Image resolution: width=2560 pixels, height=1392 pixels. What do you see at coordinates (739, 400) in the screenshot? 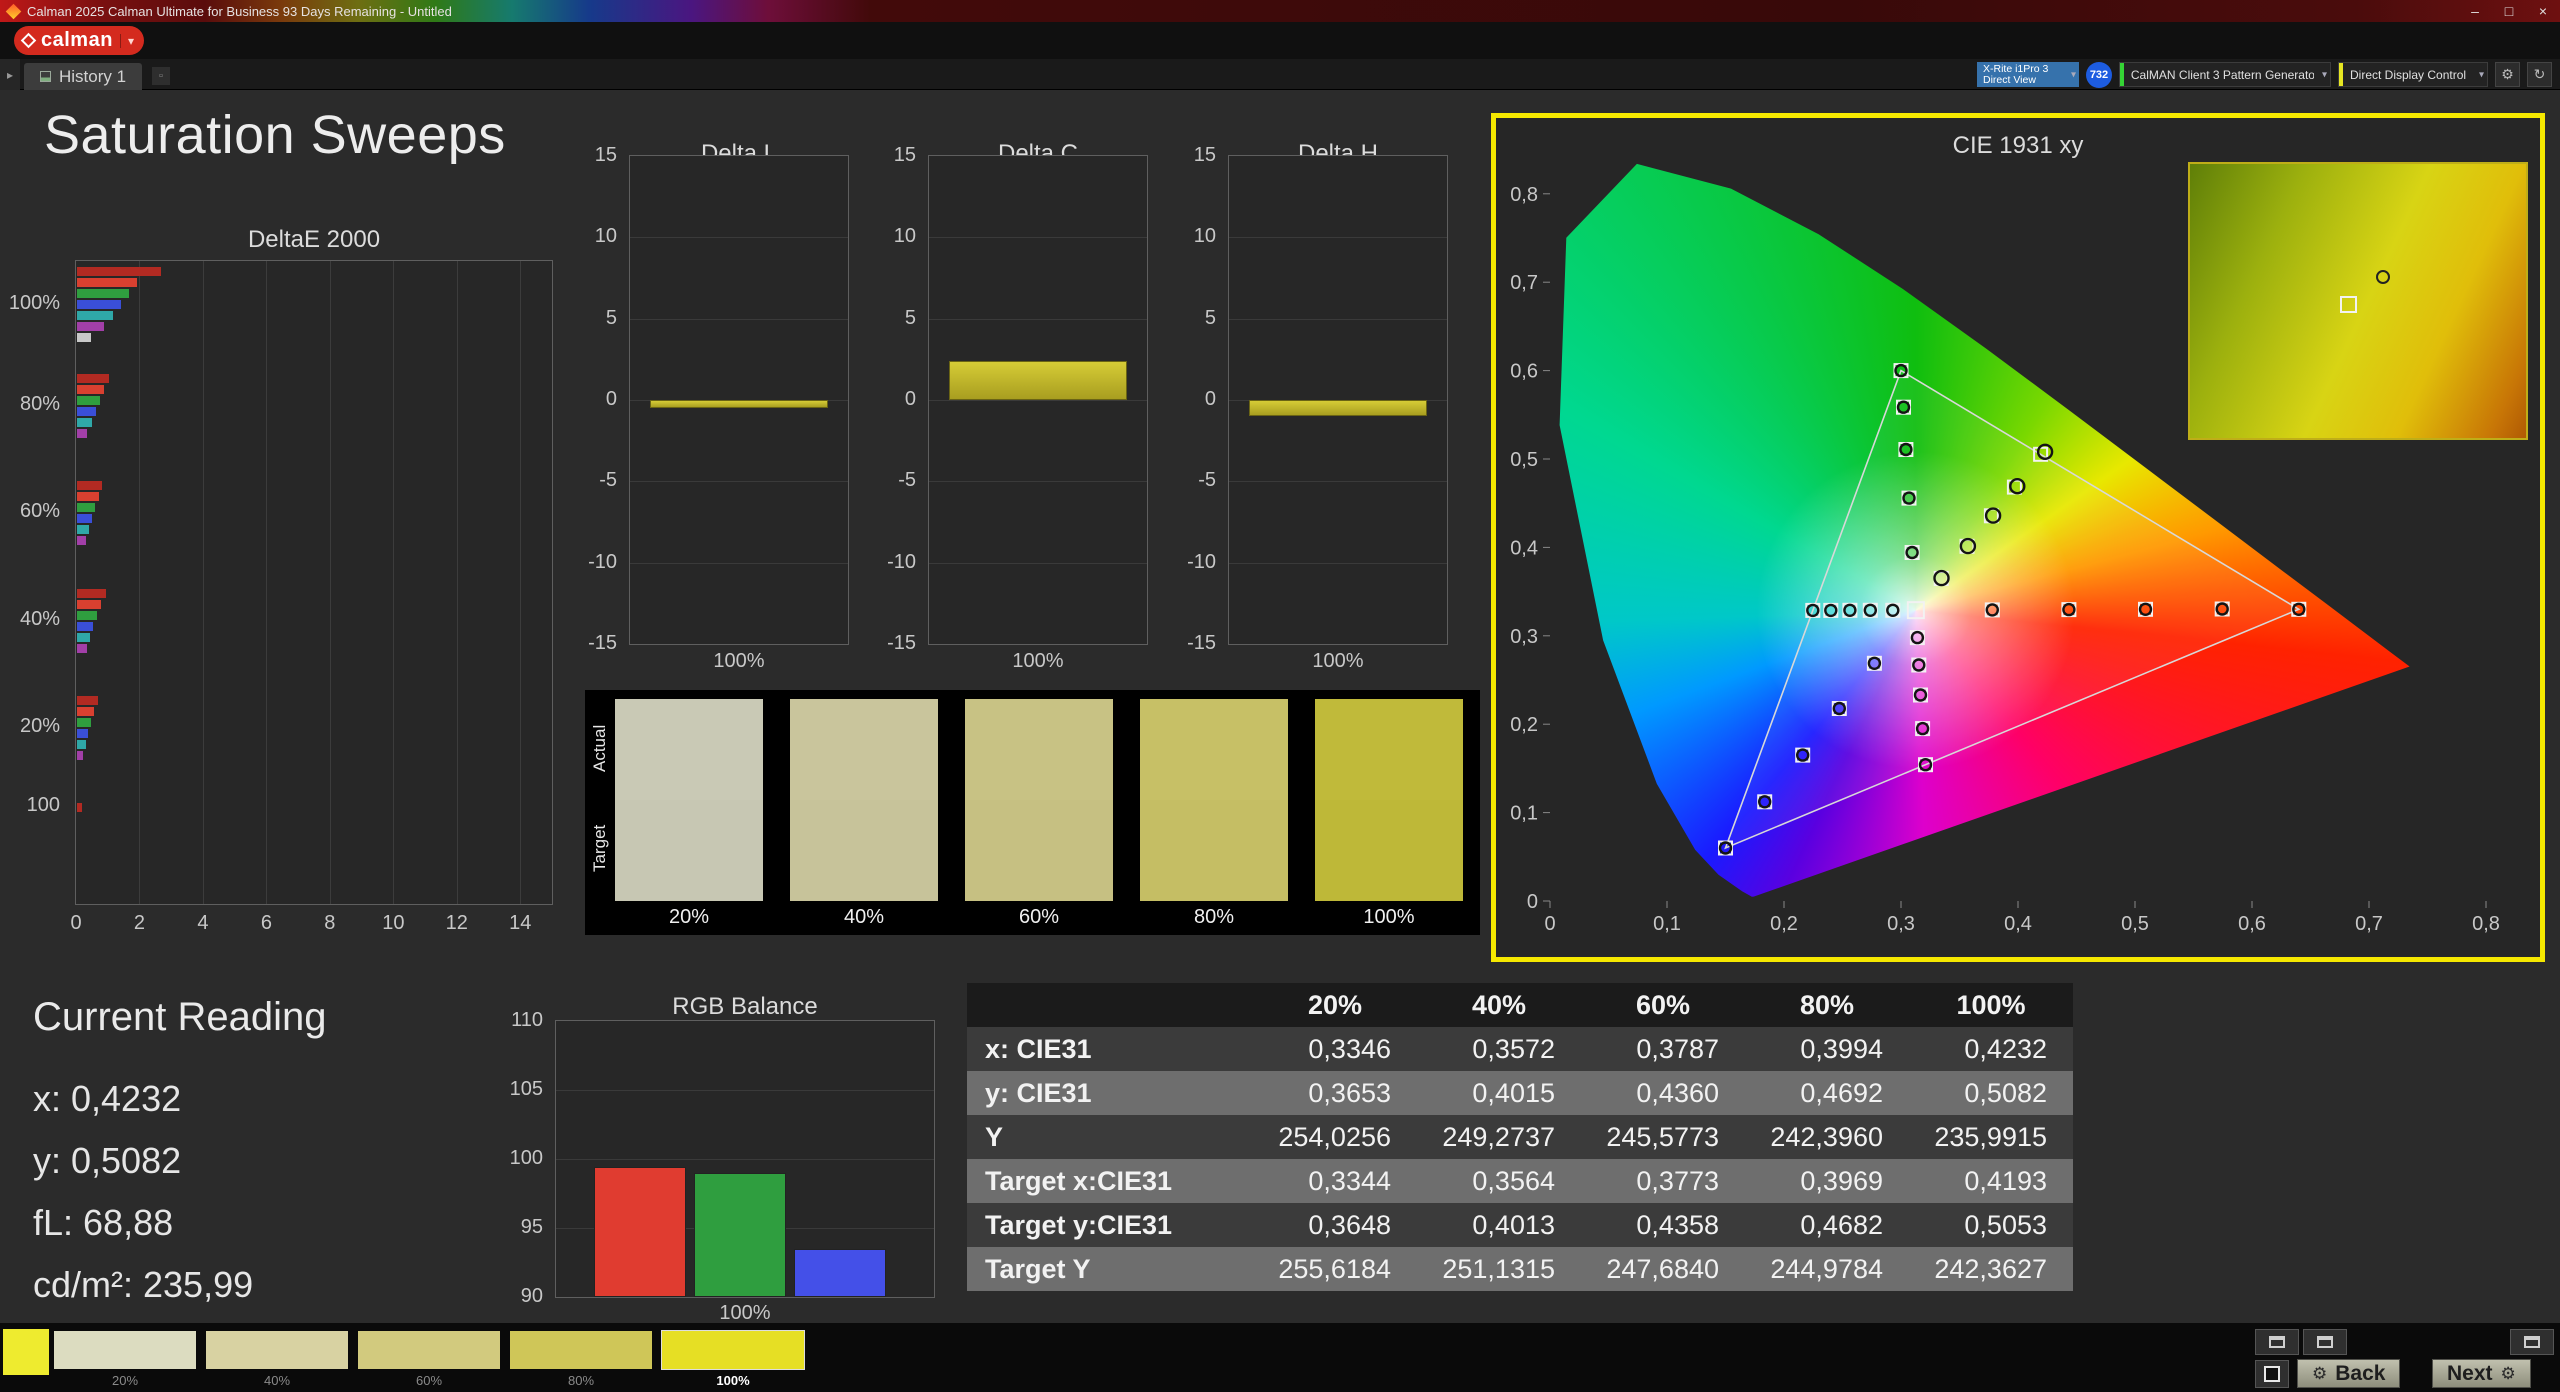
I see `deltaL-chart` at bounding box center [739, 400].